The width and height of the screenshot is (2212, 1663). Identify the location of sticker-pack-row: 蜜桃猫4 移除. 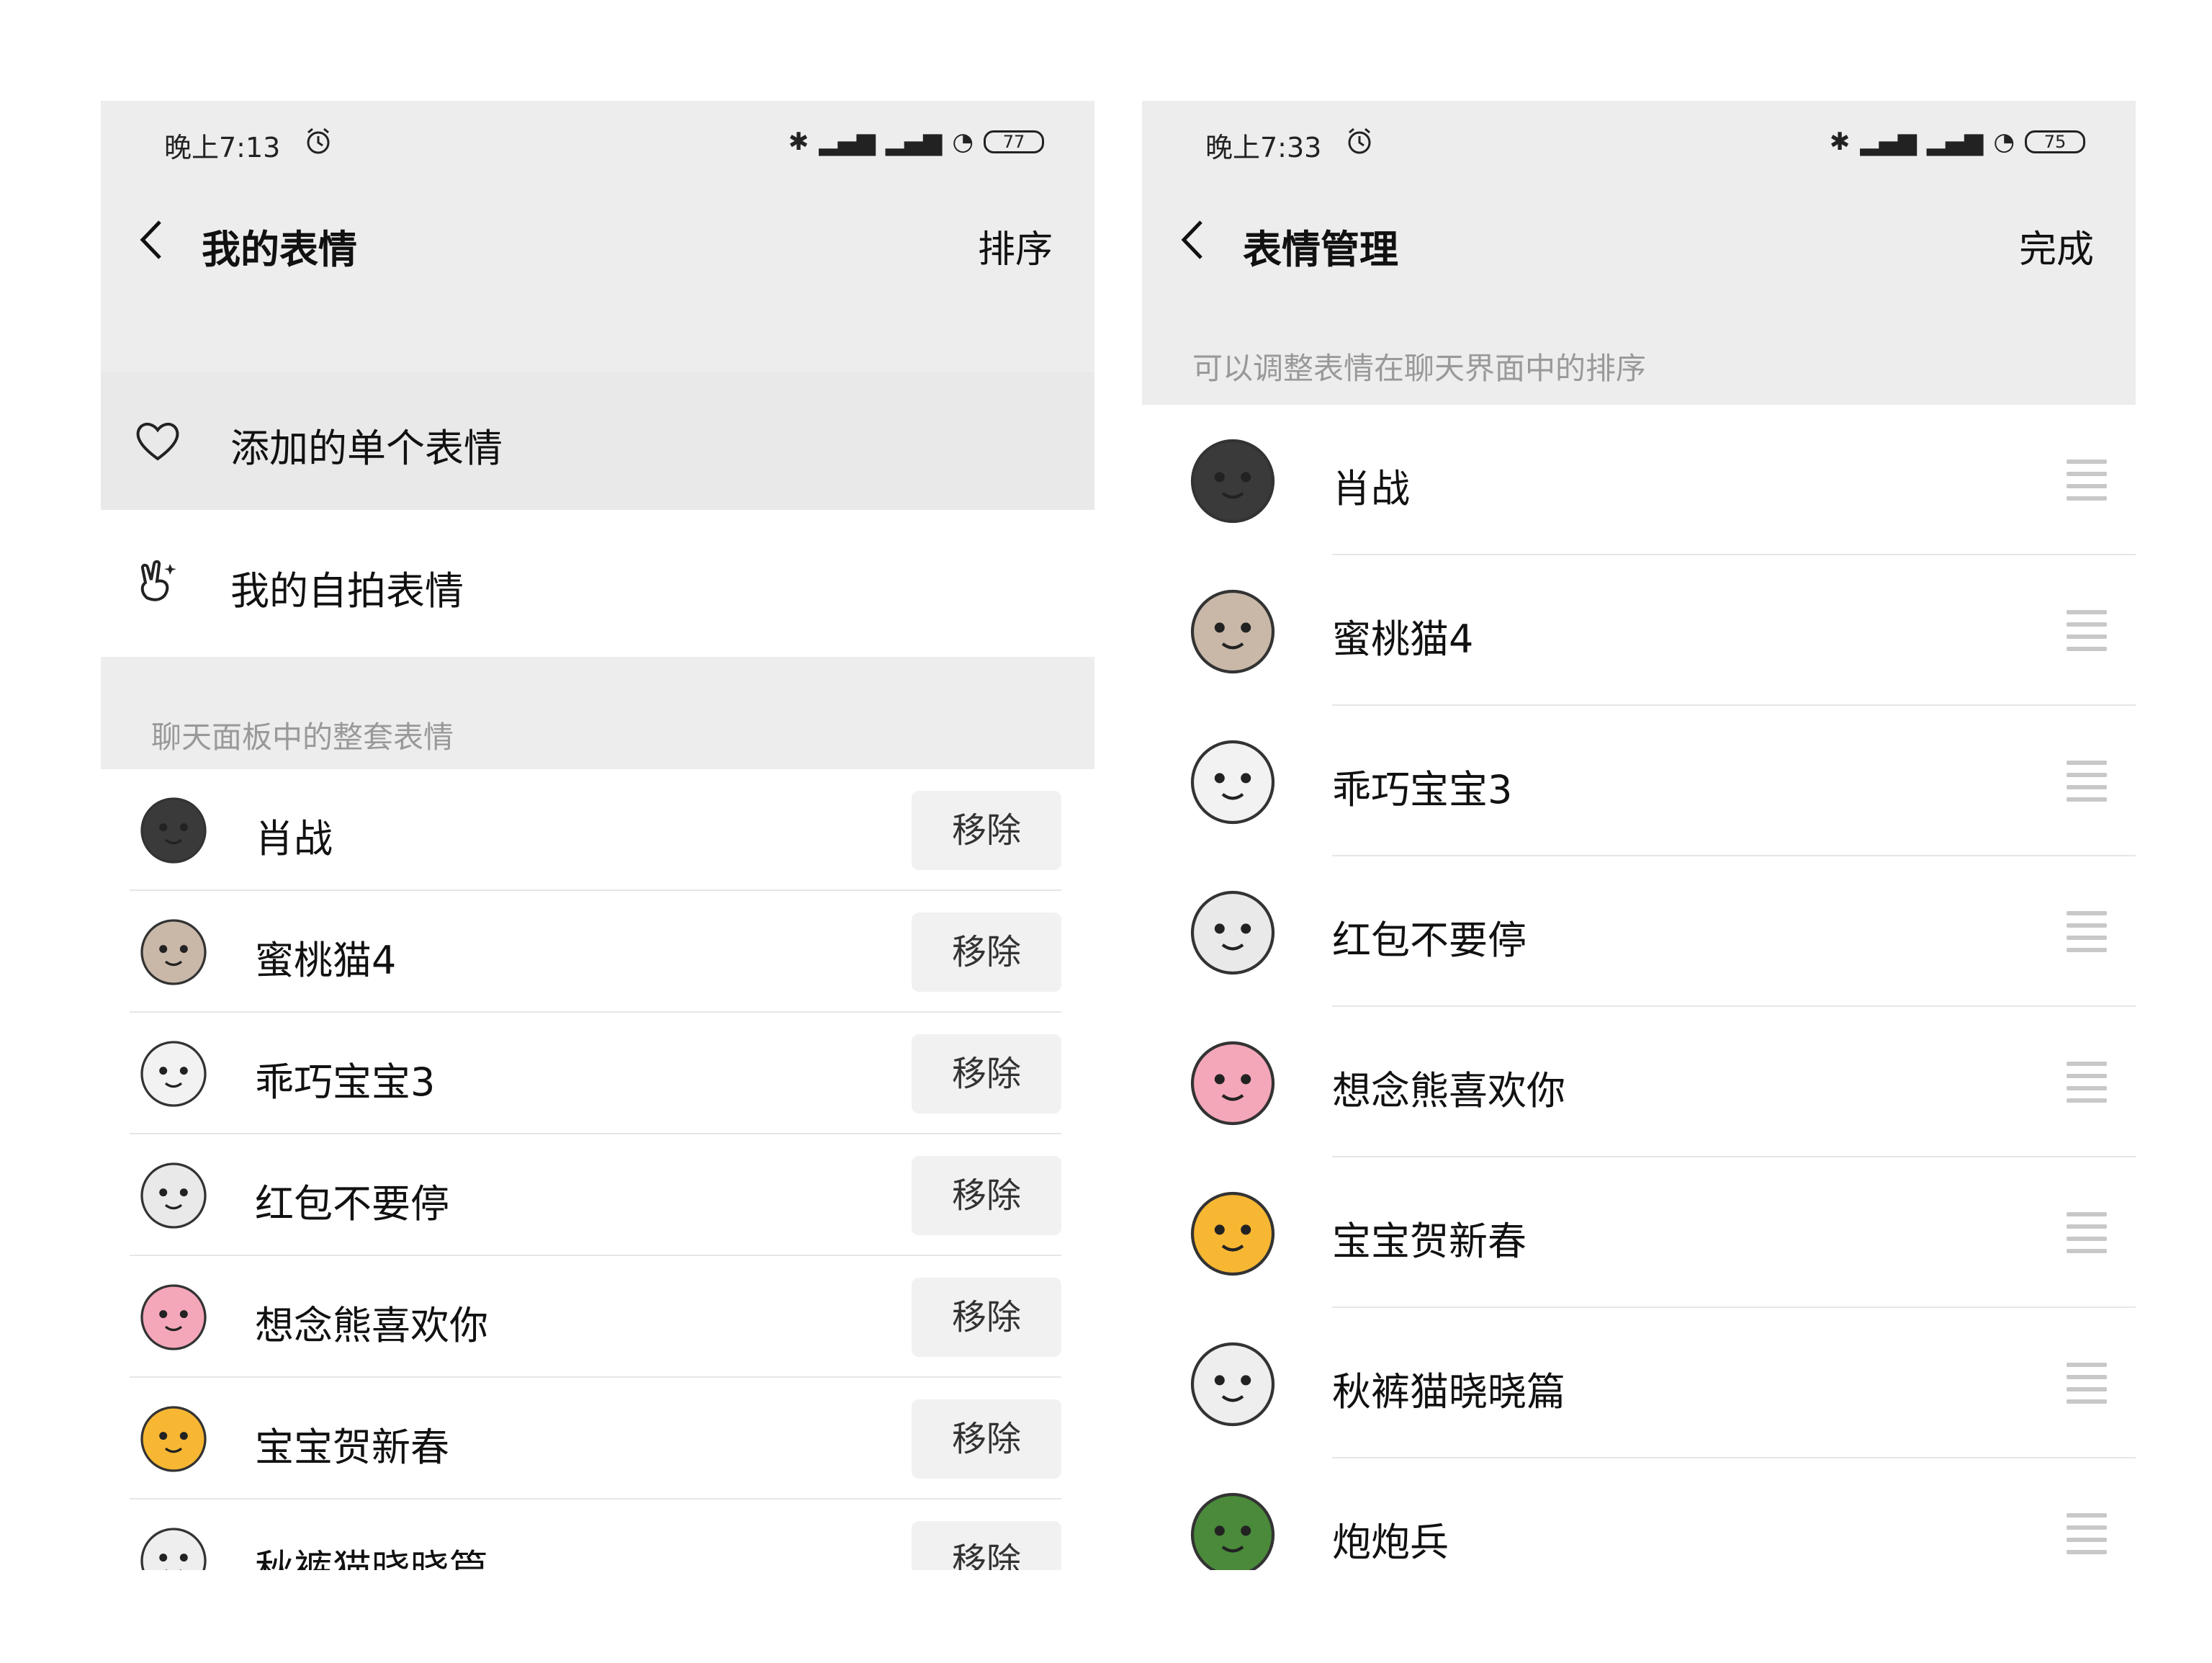
(597, 952).